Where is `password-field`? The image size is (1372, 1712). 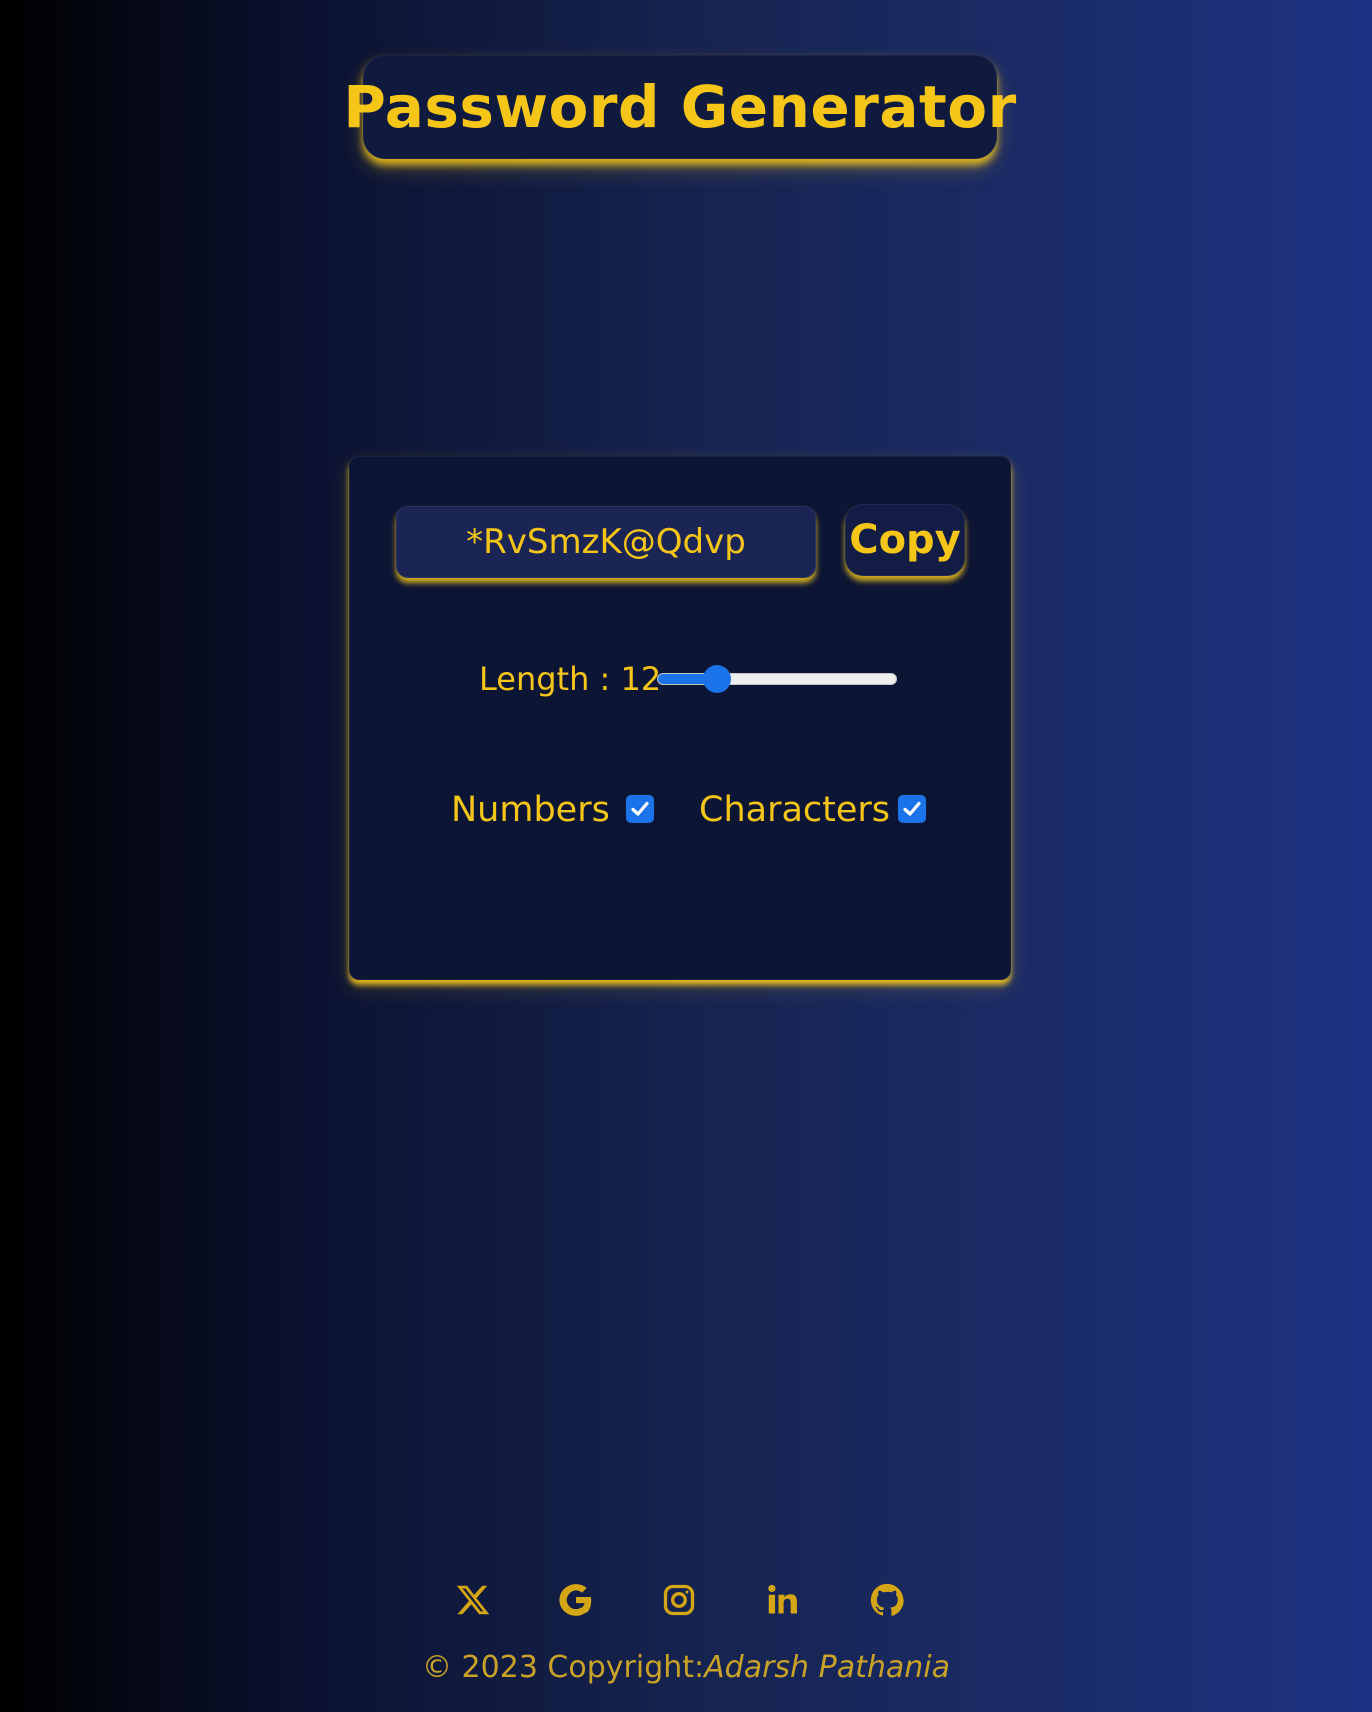
password-field is located at coordinates (606, 542).